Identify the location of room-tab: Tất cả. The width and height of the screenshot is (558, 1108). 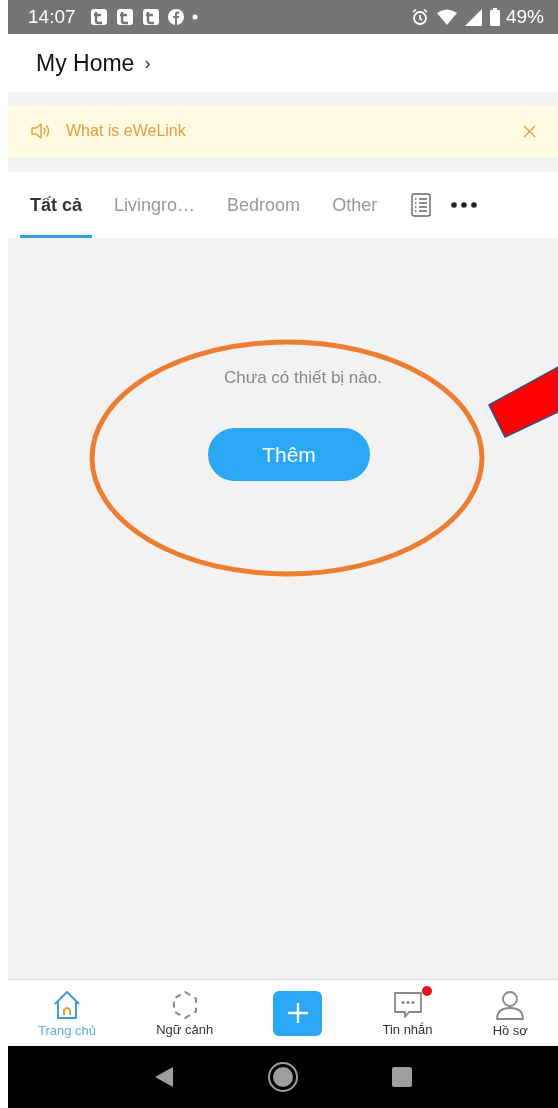
(56, 205).